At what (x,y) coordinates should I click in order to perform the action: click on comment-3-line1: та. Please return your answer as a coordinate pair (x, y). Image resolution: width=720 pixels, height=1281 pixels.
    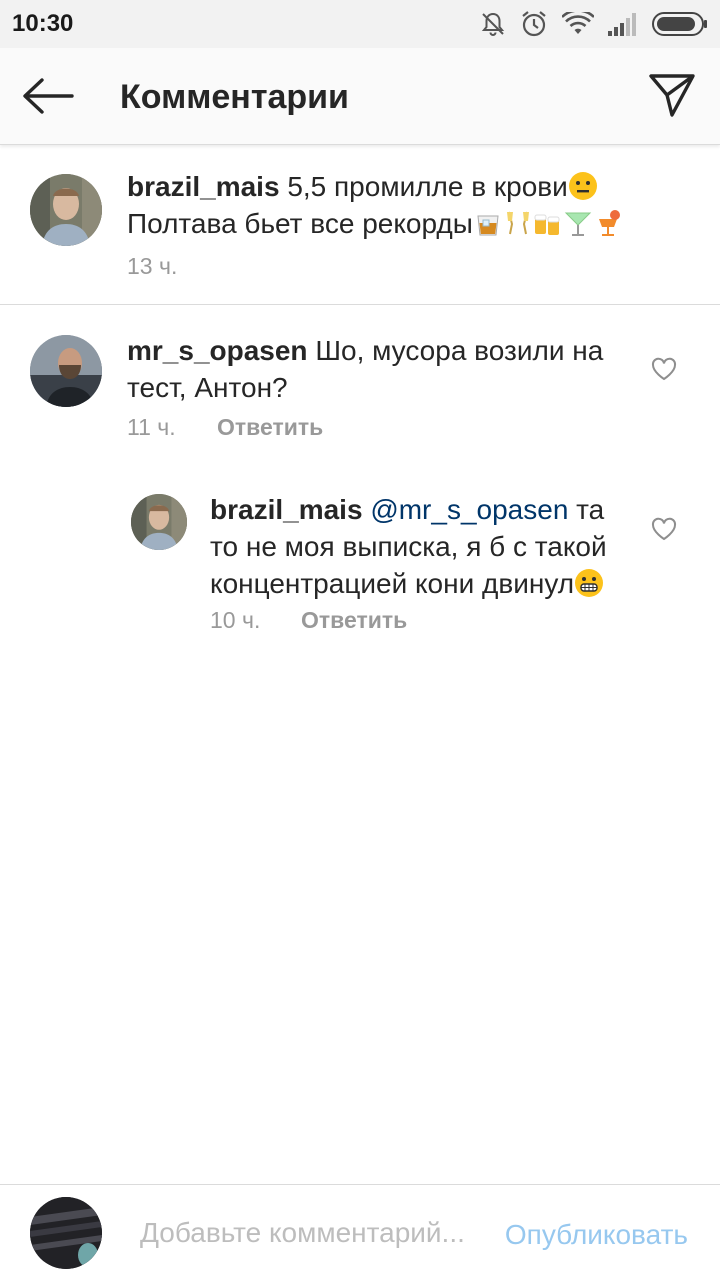
    Looking at the image, I should click on (590, 509).